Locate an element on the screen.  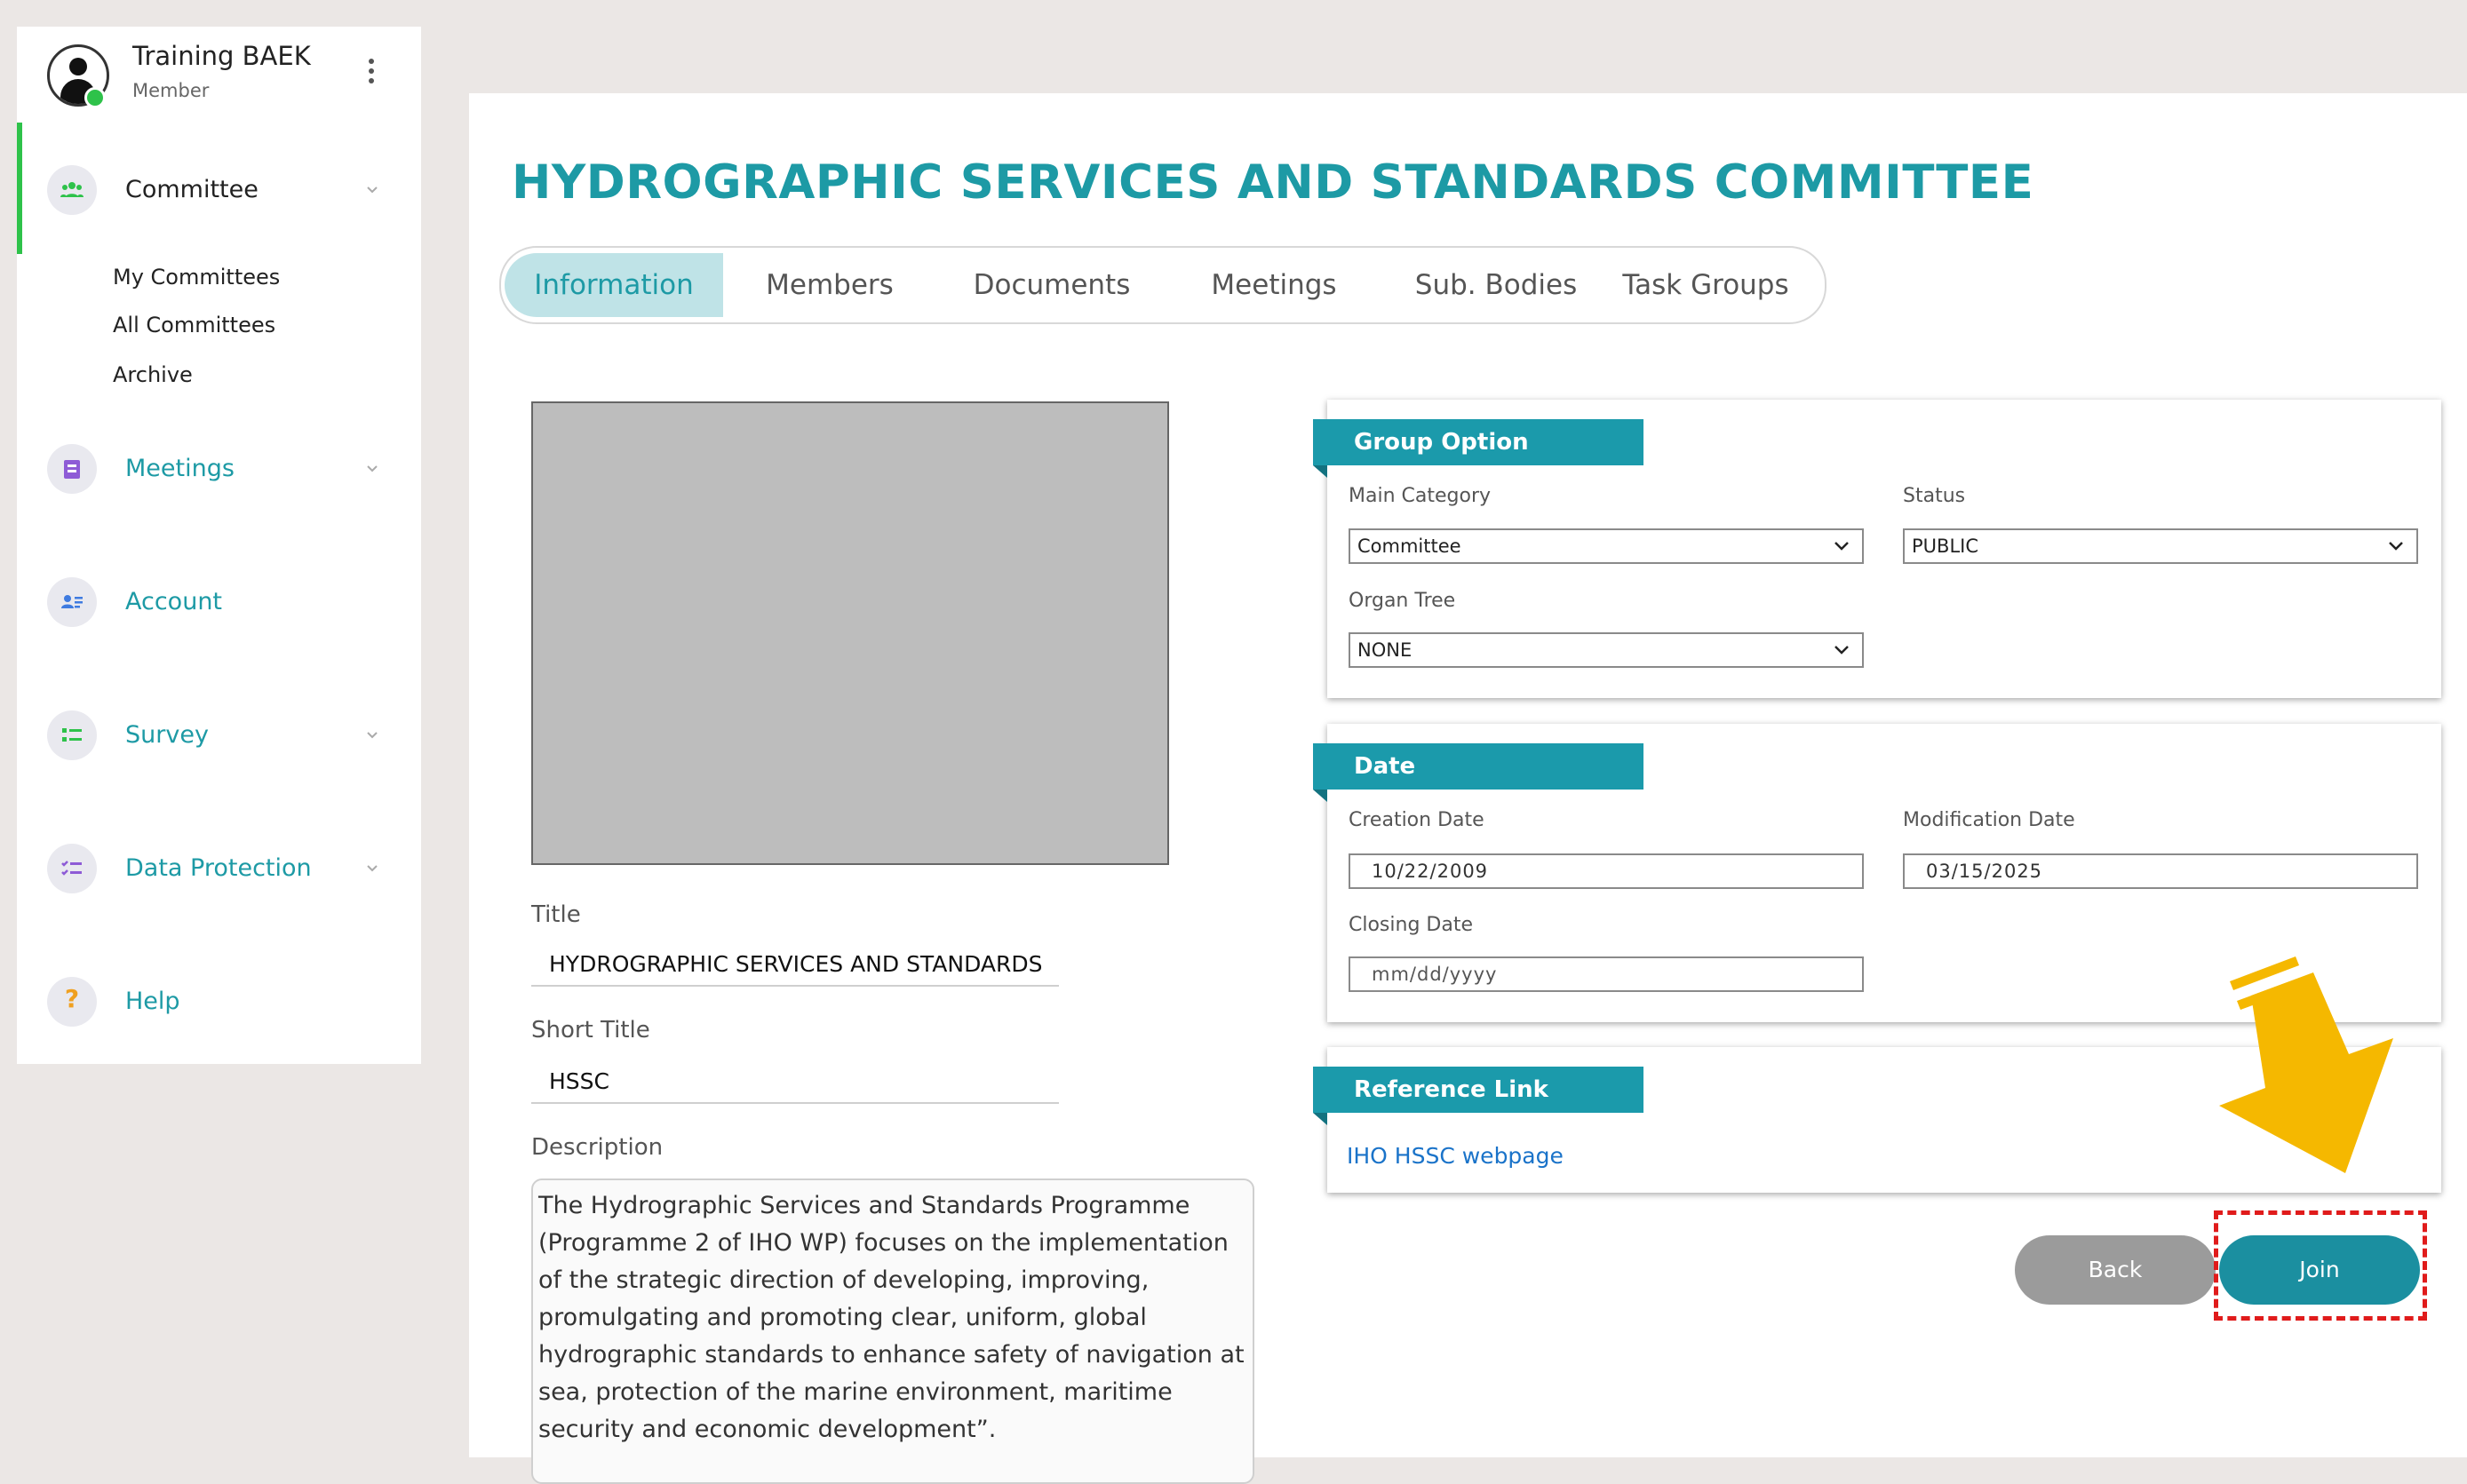
sidebar-item-meetings: Meetings is located at coordinates (220, 469).